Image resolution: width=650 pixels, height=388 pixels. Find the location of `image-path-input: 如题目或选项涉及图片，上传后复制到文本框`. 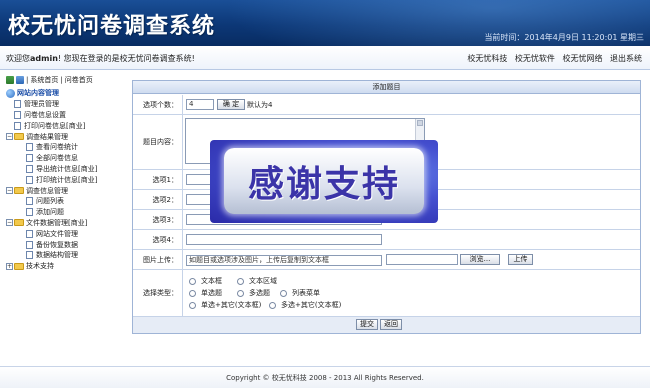

image-path-input: 如题目或选项涉及图片，上传后复制到文本框 is located at coordinates (284, 260).